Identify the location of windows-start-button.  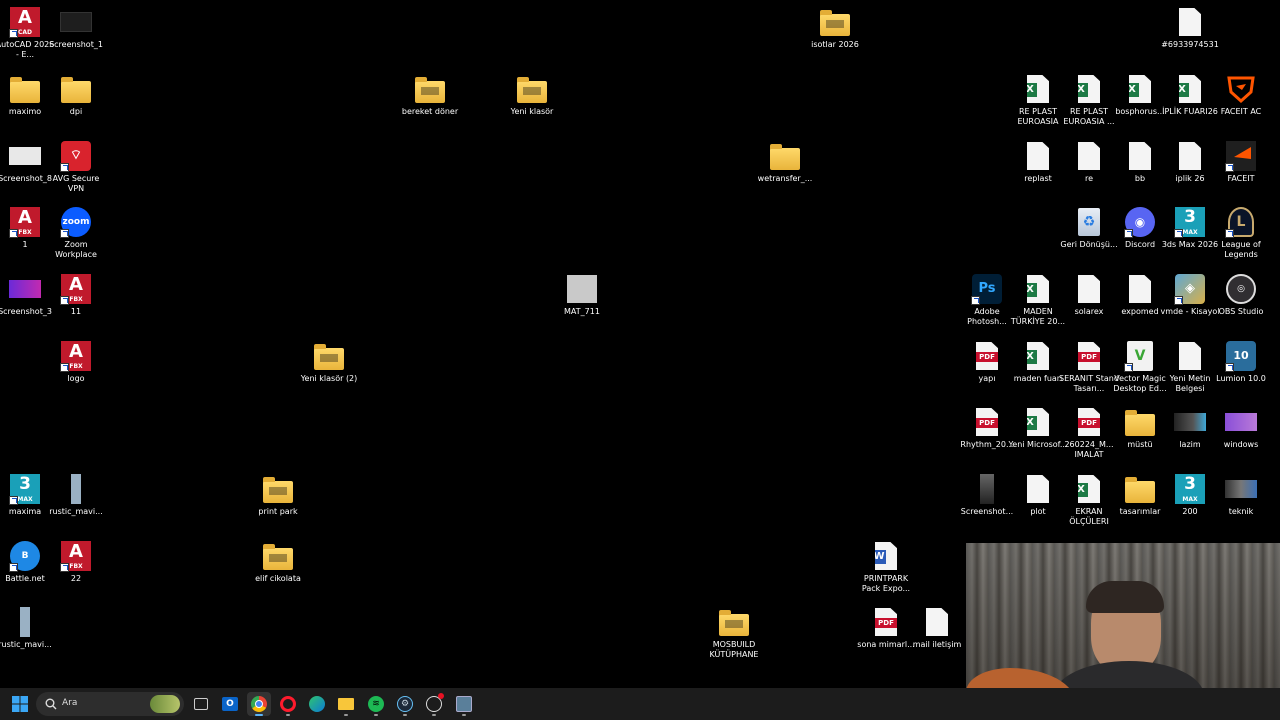
(20, 704).